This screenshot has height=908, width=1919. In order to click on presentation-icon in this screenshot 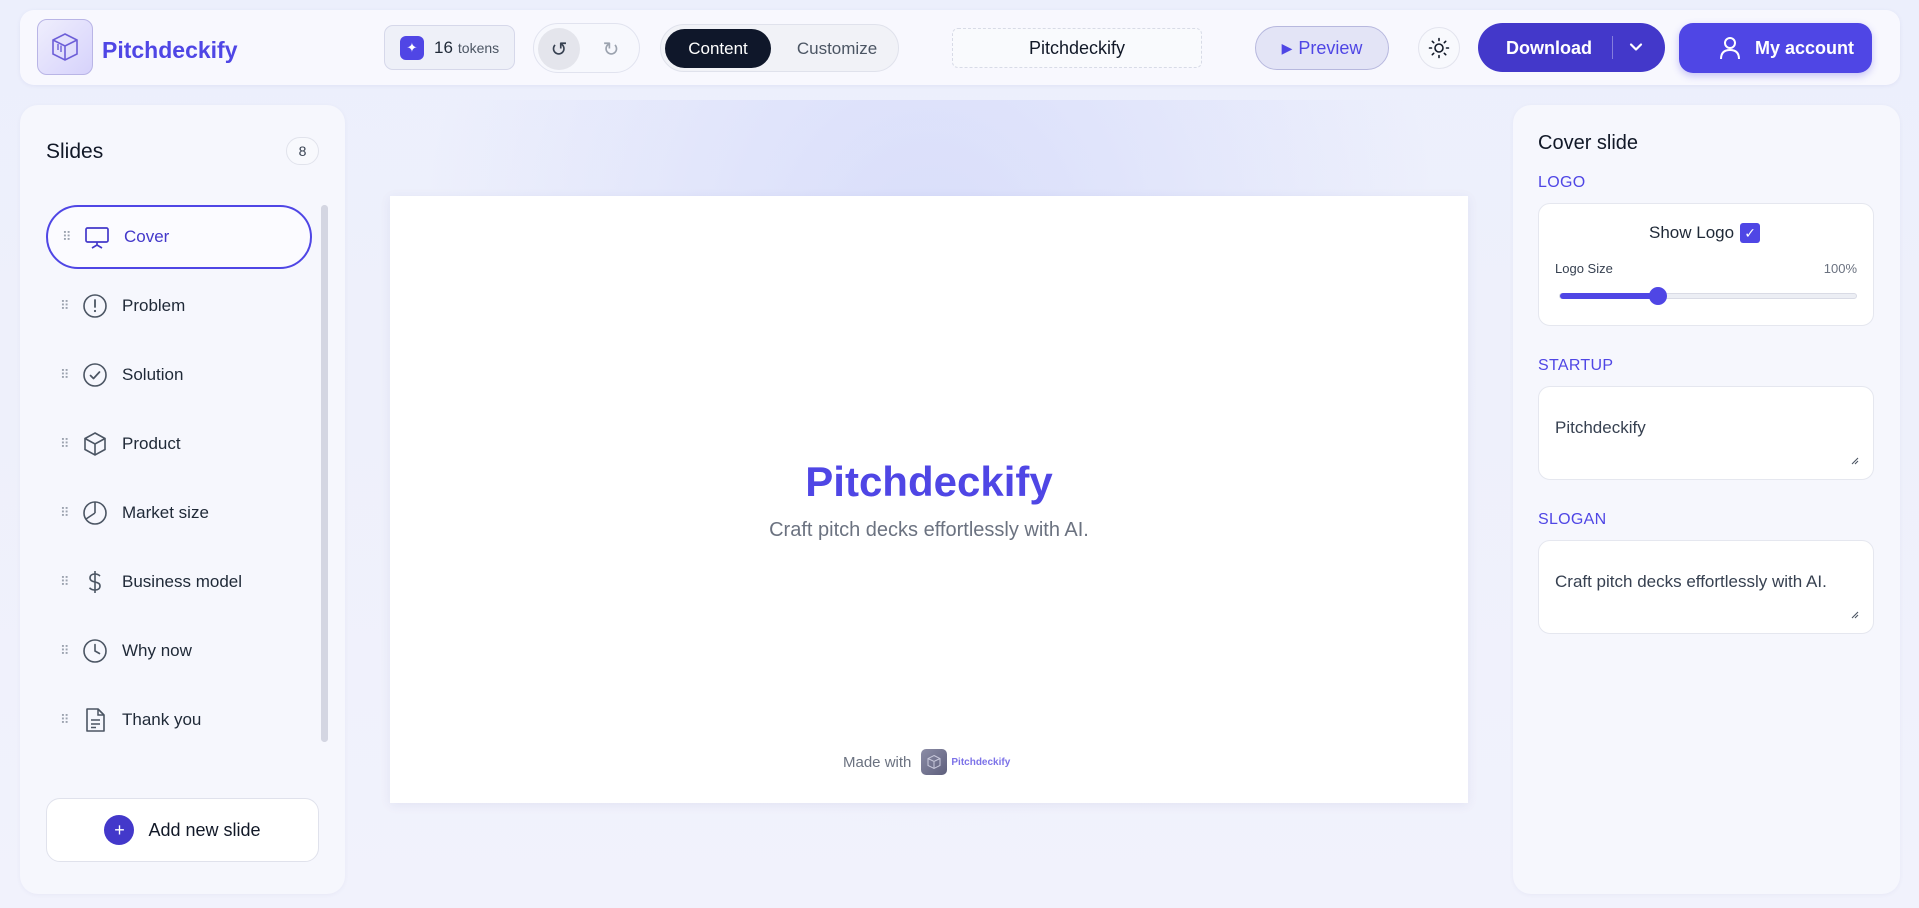, I will do `click(97, 237)`.